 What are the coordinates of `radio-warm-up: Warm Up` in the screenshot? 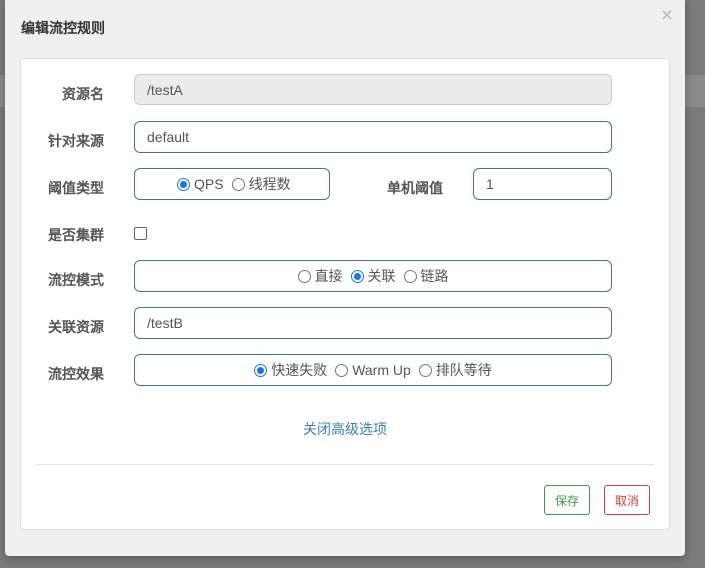 It's located at (373, 370).